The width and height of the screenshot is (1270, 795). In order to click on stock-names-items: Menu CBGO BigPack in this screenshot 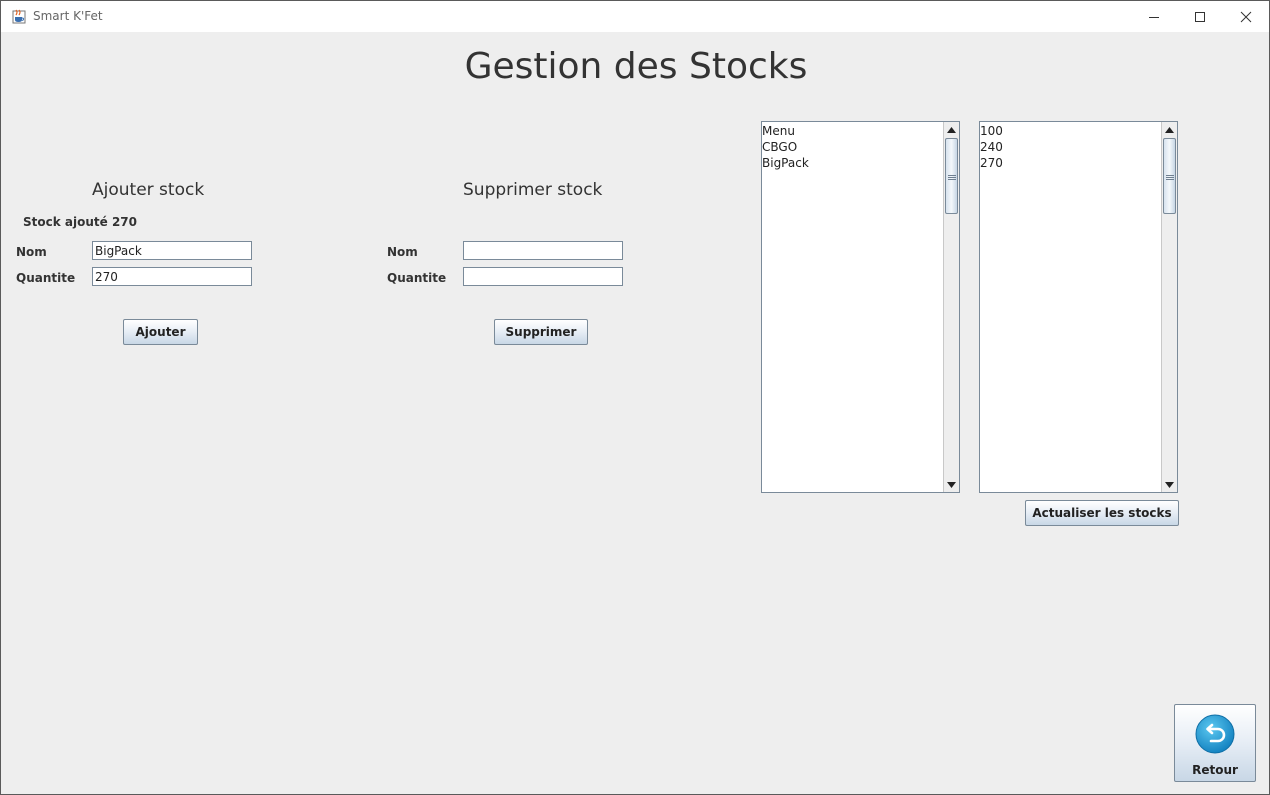, I will do `click(852, 147)`.